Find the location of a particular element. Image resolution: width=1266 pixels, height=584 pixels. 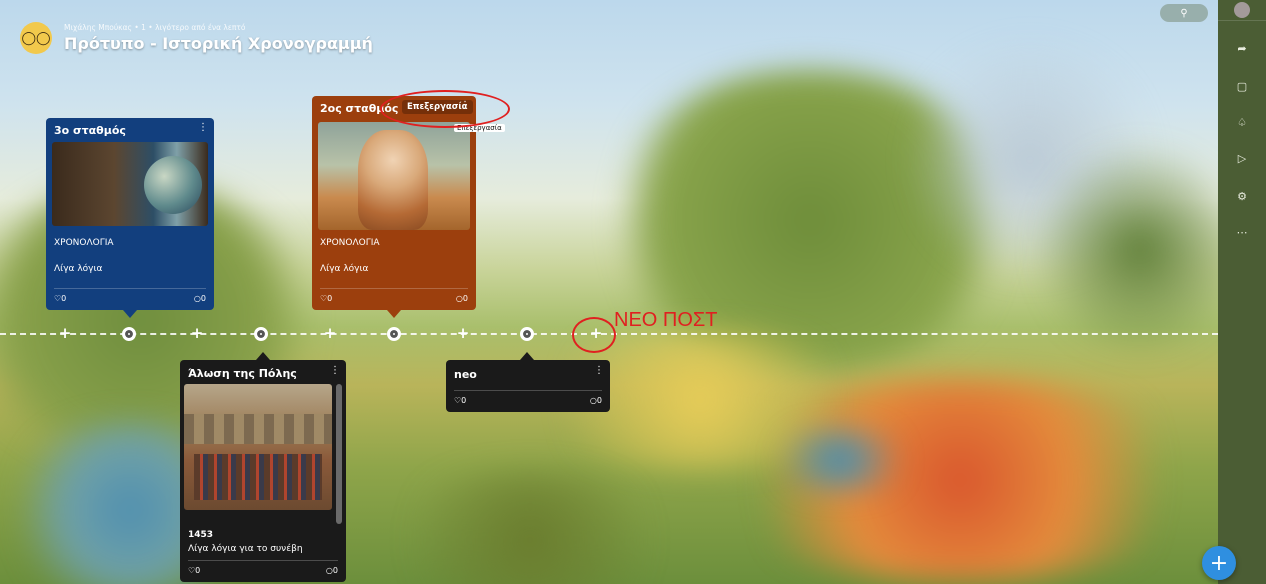

annotation-new-post-label: ΝΕΟ ΠΟΣΤ is located at coordinates (666, 320).